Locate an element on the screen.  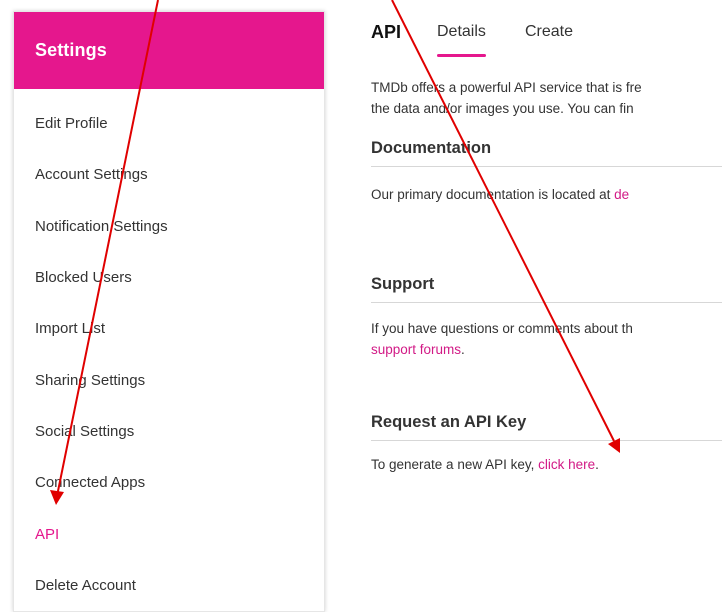
sidebar-item-connected-apps: Connected Apps is located at coordinates (90, 482).